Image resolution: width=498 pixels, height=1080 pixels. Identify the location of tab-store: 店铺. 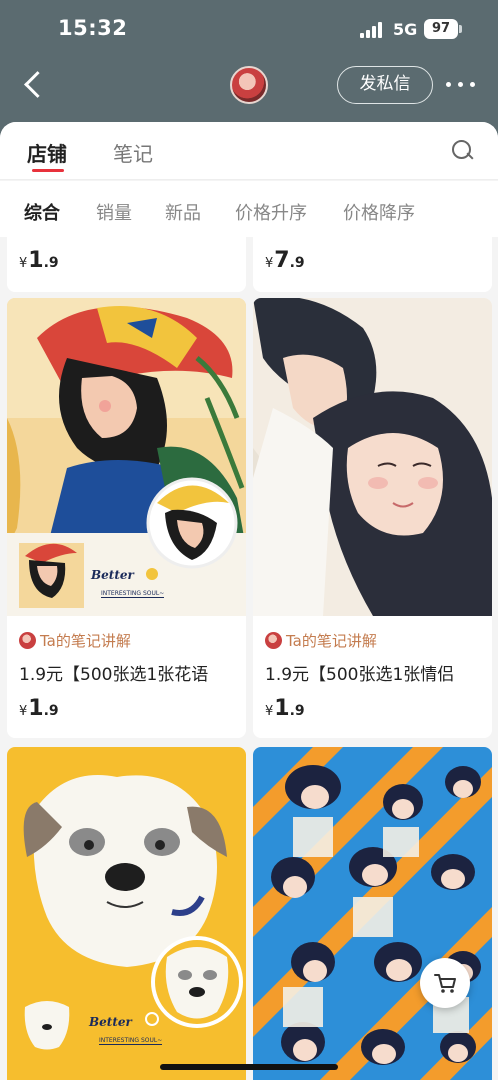
(47, 152).